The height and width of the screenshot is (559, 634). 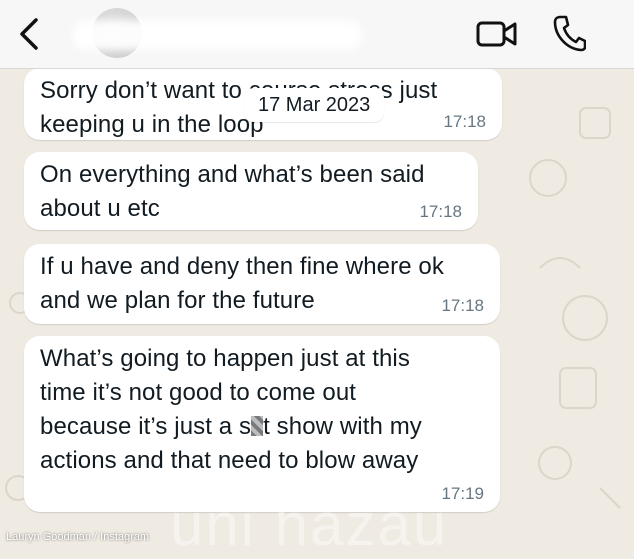 What do you see at coordinates (225, 358) in the screenshot?
I see `message-line: What’s going to happen just at this` at bounding box center [225, 358].